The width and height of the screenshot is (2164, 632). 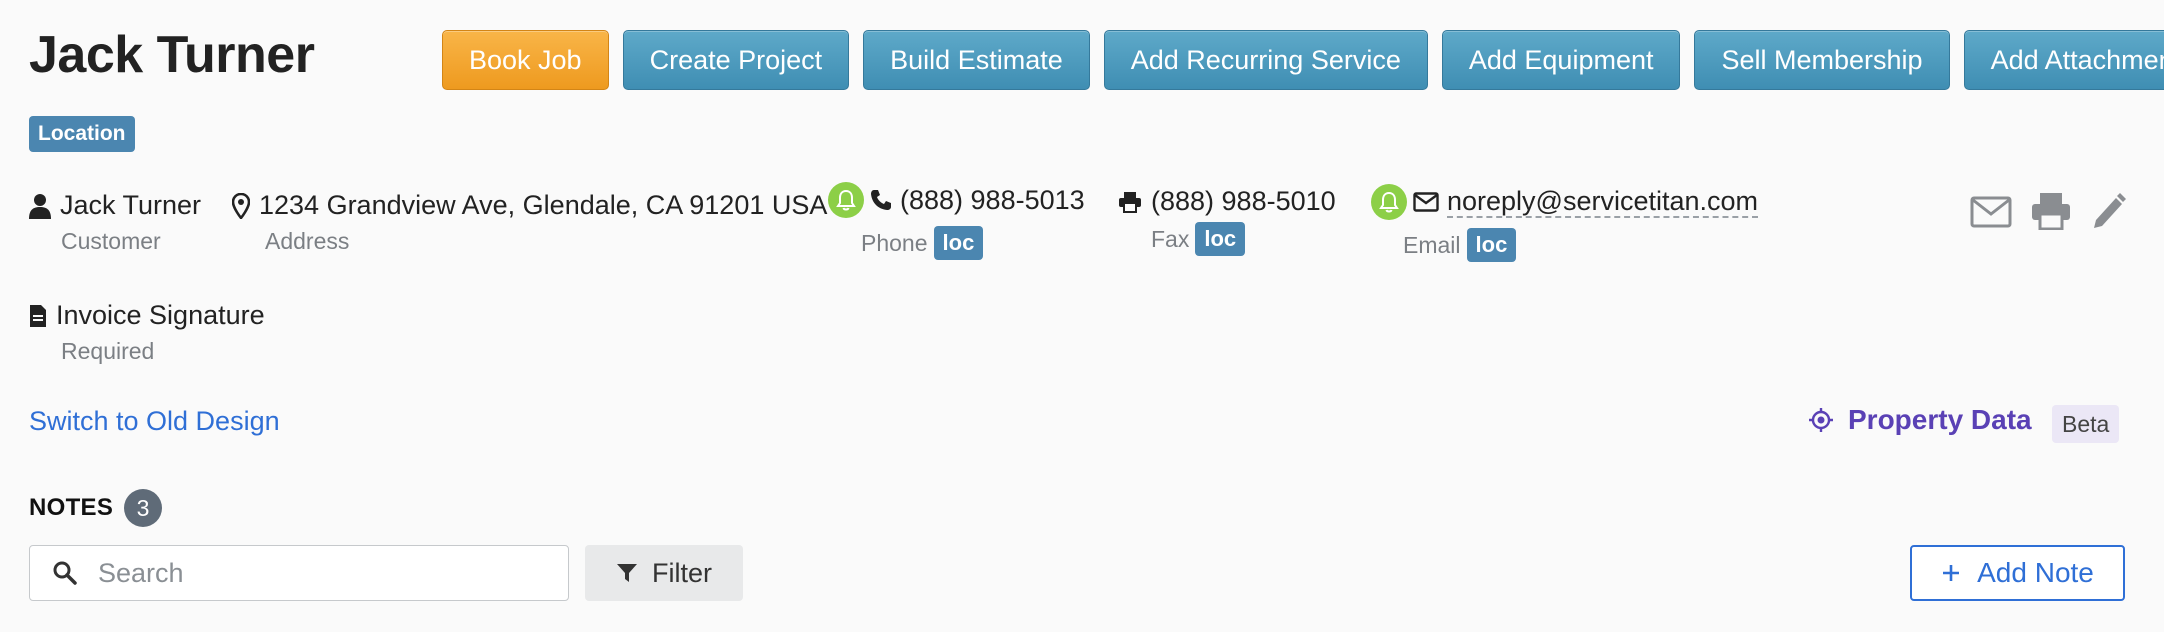 I want to click on fax-loc-tag: loc, so click(x=1220, y=239).